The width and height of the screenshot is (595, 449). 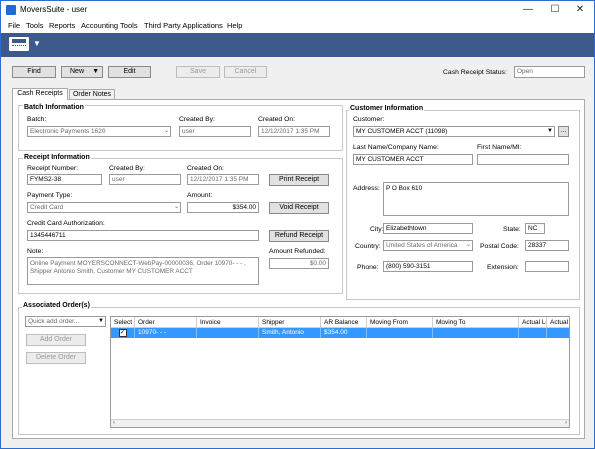 I want to click on delete-order-button: Delete Order, so click(x=56, y=358).